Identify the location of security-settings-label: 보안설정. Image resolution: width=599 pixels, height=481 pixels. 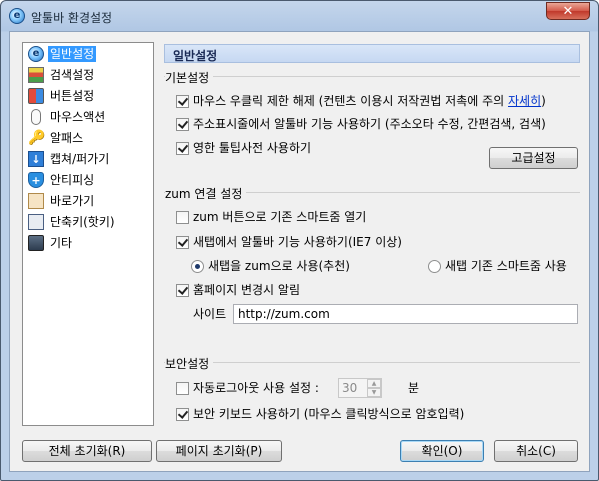
(189, 363).